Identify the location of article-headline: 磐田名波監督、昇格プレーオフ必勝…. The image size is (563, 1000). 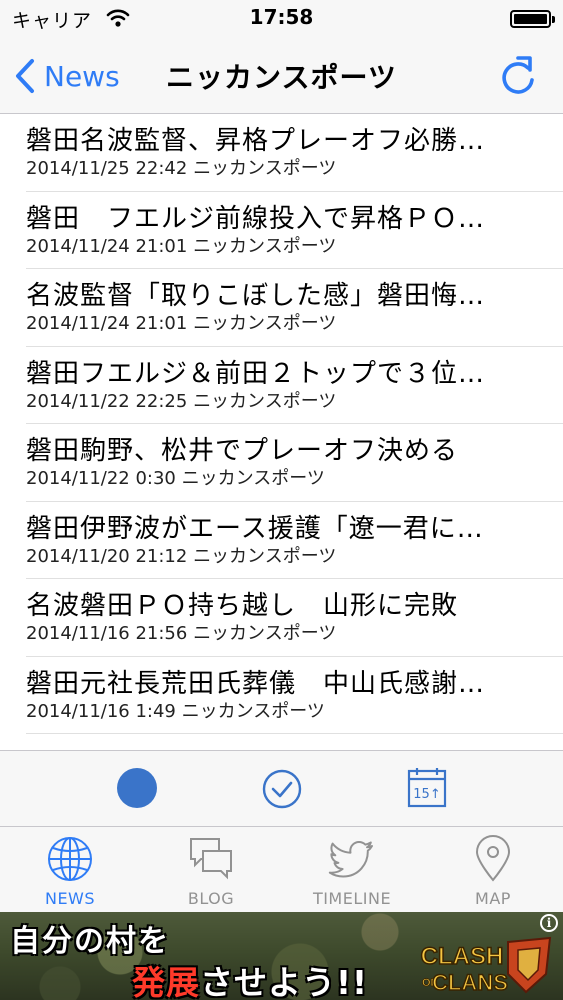
(256, 141).